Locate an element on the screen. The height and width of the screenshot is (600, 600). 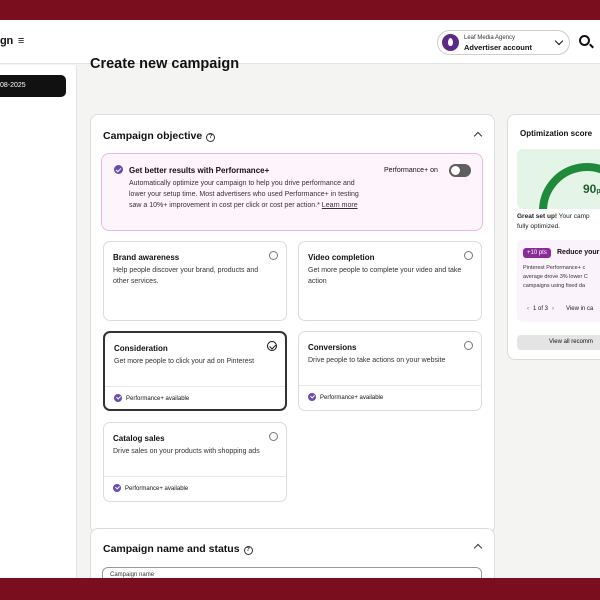
performance-title: Get better results with Performance+ is located at coordinates (199, 170).